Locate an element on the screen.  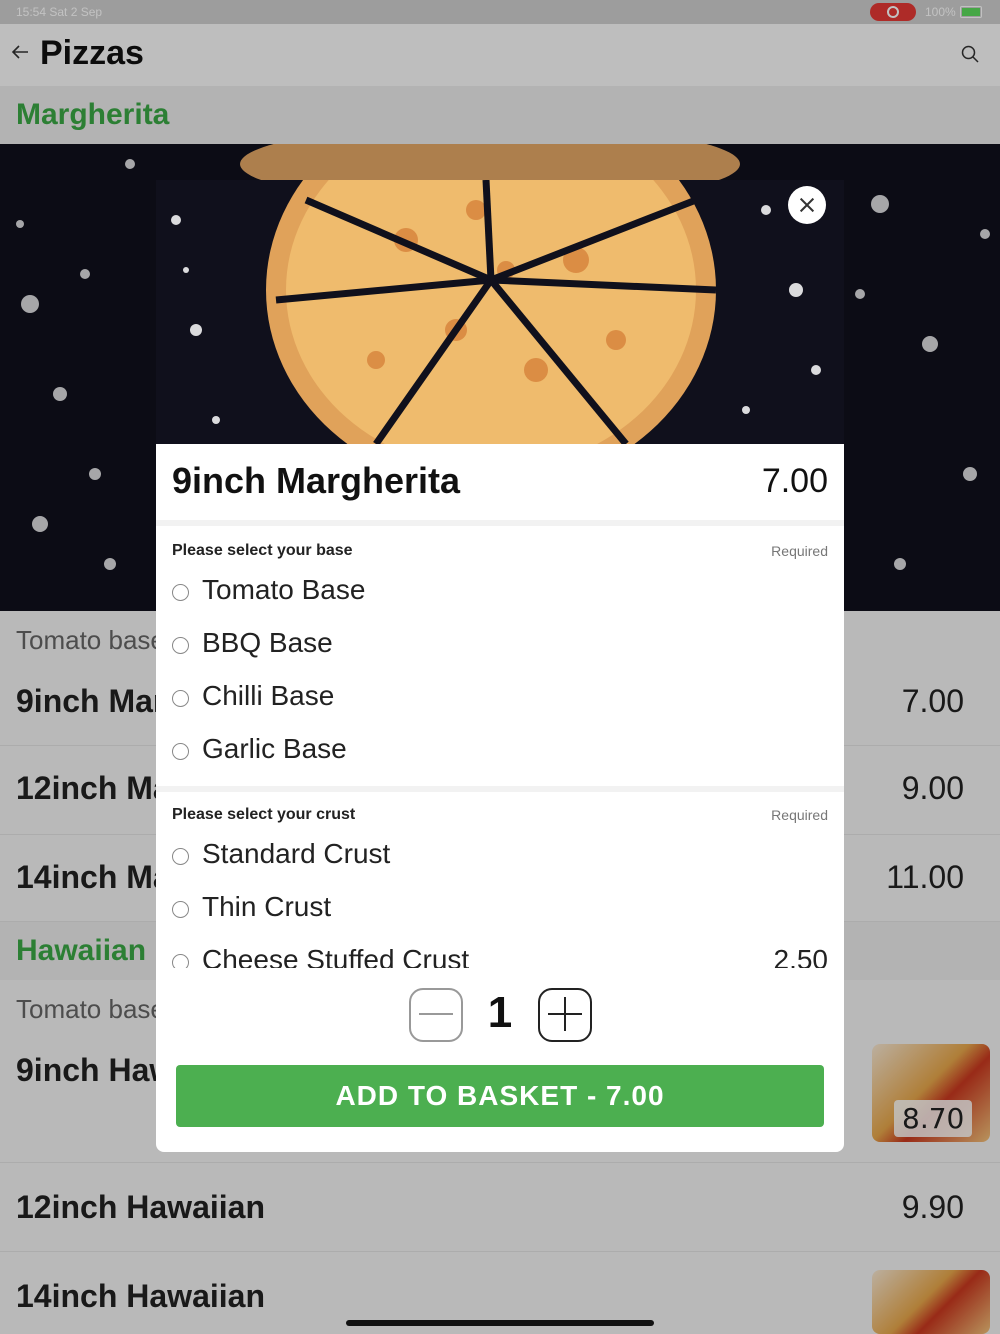
option-bbq-base: BBQ Base is located at coordinates (500, 645).